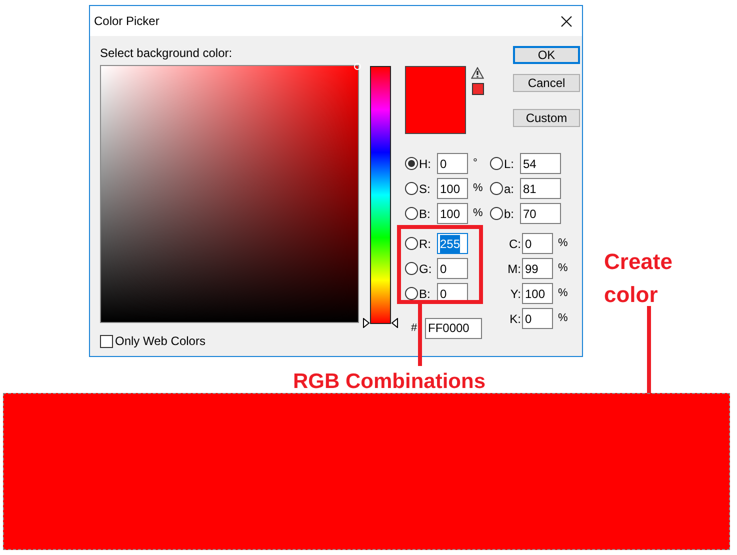 The width and height of the screenshot is (737, 555). Describe the element at coordinates (357, 66) in the screenshot. I see `picker-handle` at that location.